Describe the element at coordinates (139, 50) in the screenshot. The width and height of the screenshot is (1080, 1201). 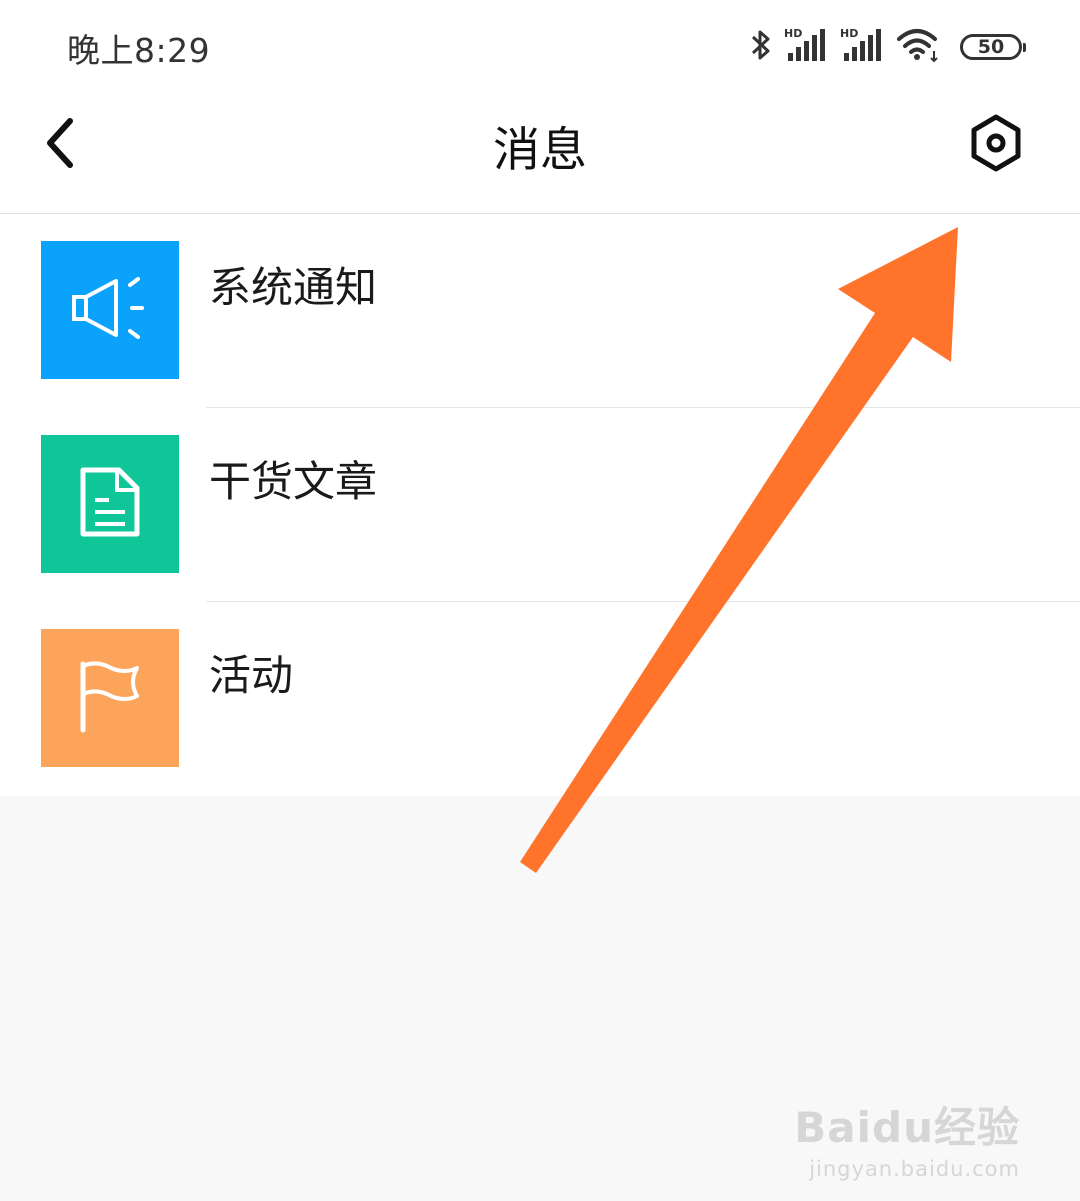
I see `status-time: 晚上8:29` at that location.